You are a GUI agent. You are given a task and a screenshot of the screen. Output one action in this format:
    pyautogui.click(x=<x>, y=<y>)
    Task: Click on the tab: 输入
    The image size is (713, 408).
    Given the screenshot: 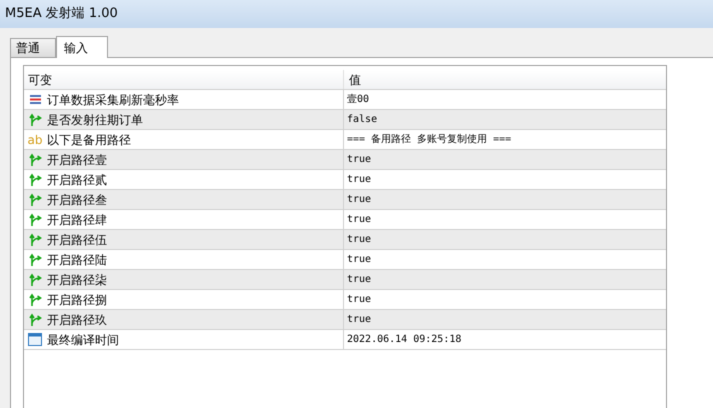 What is the action you would take?
    pyautogui.click(x=82, y=47)
    